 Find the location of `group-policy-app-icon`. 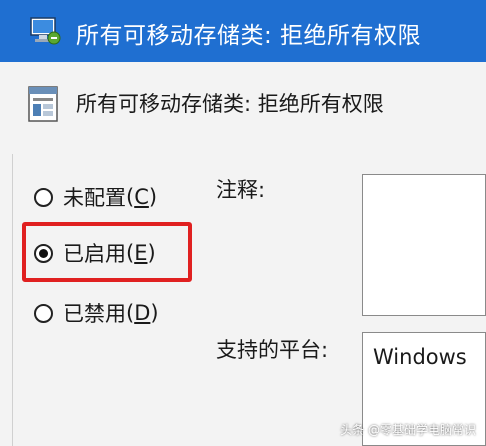

group-policy-app-icon is located at coordinates (45, 31).